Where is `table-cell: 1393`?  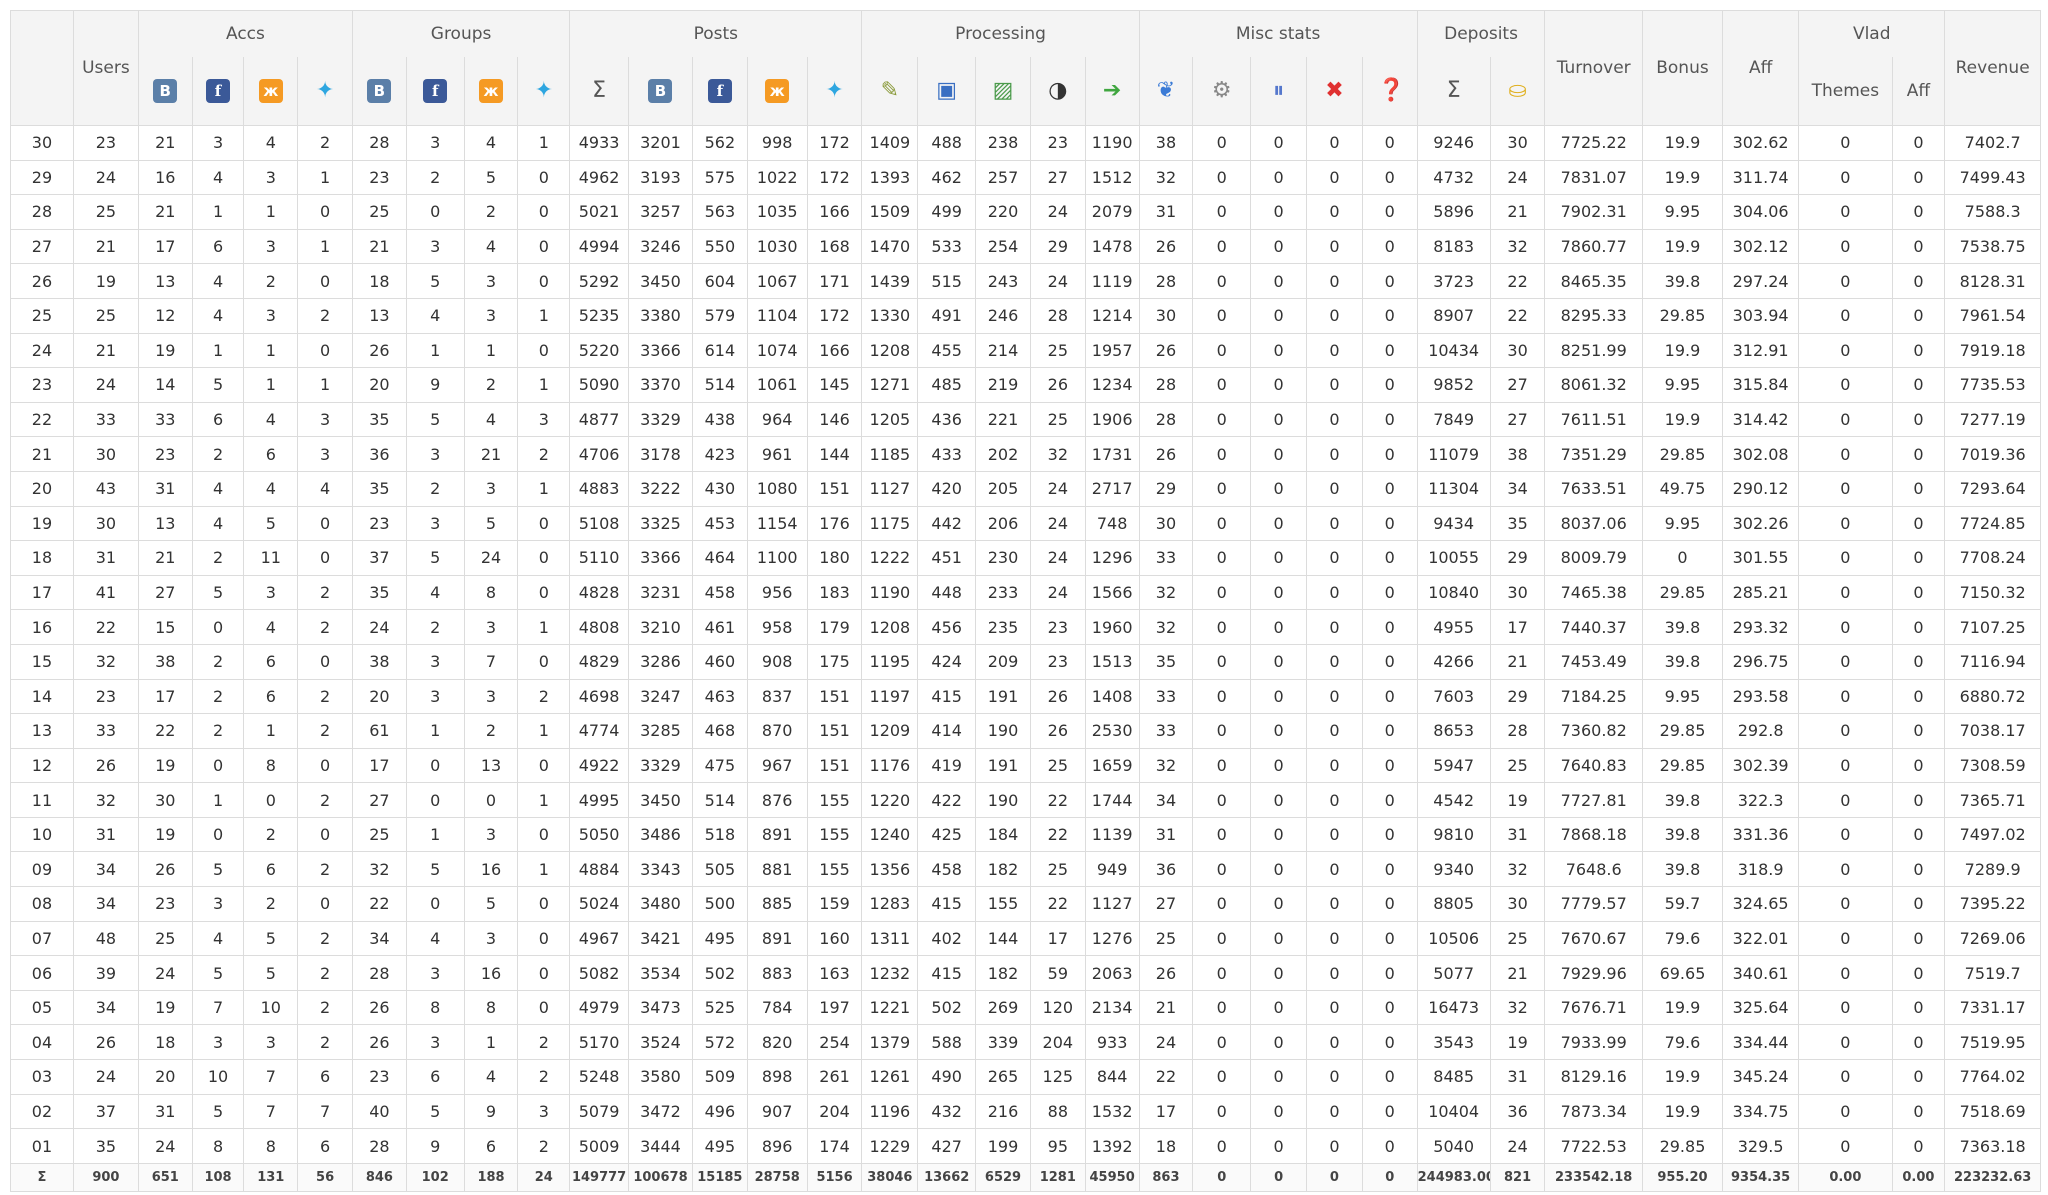
table-cell: 1393 is located at coordinates (890, 177).